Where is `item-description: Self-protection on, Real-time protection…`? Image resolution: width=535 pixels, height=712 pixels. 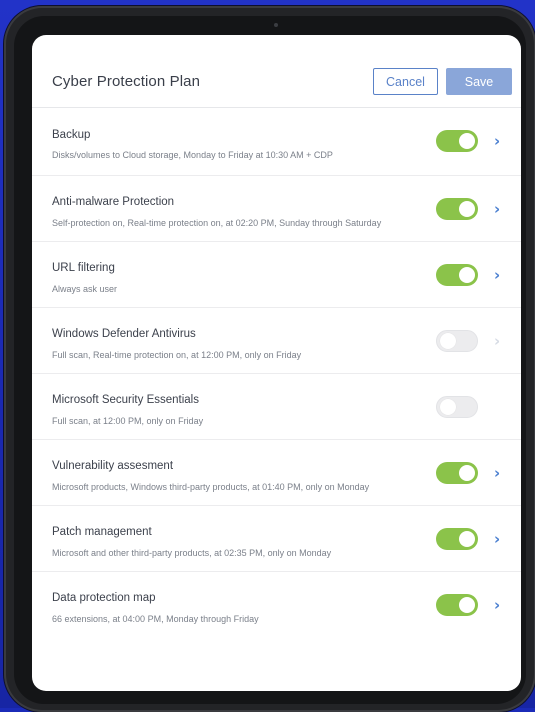 item-description: Self-protection on, Real-time protection… is located at coordinates (217, 223).